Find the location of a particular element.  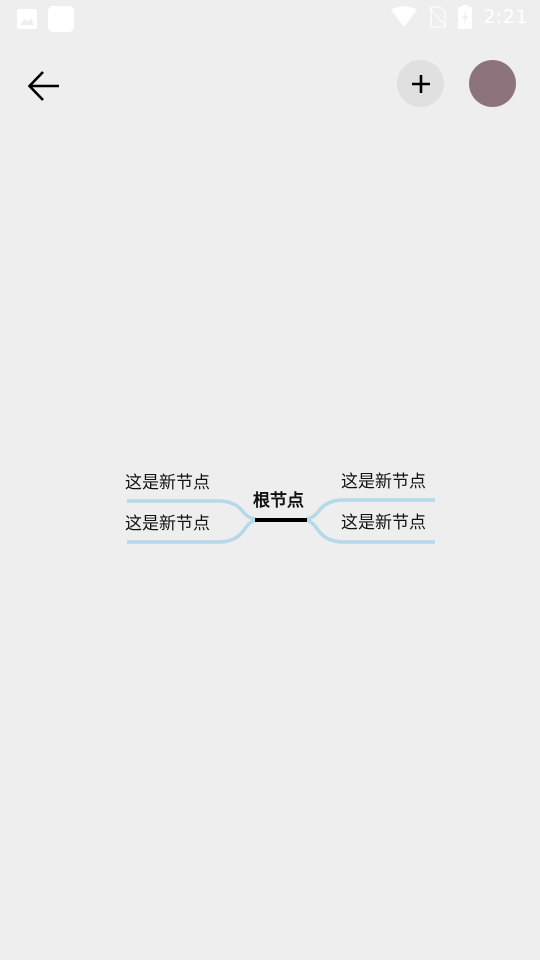

app-bar is located at coordinates (270, 86).